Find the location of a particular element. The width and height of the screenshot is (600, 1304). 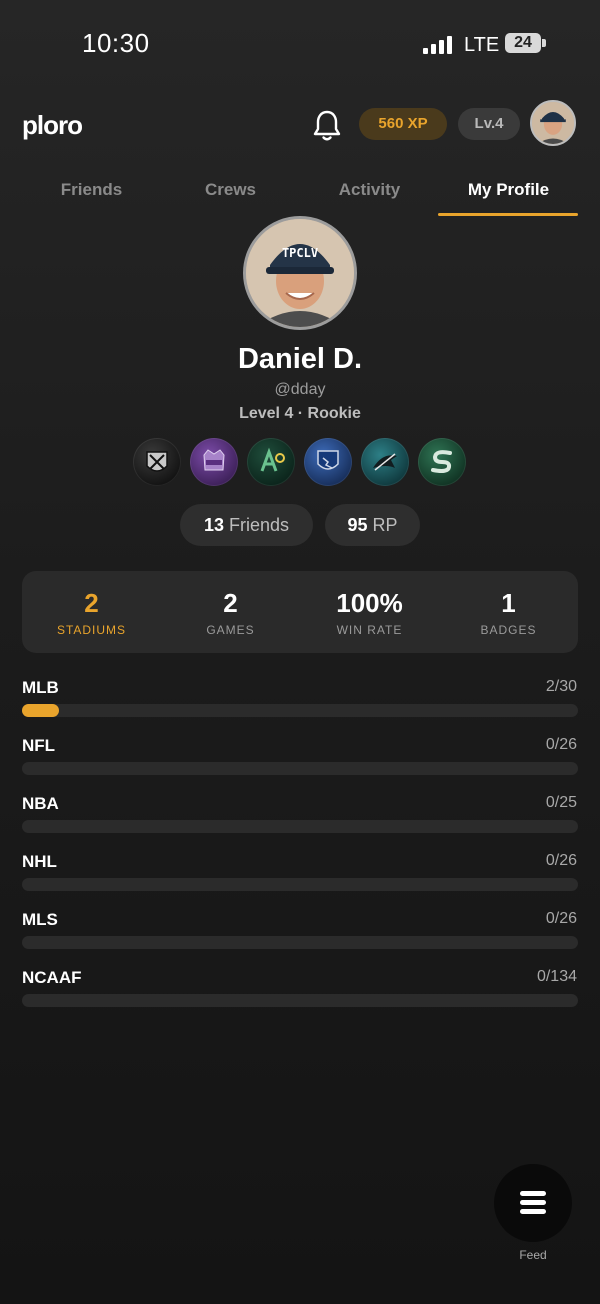

stat-games-value: 2 is located at coordinates (230, 603).